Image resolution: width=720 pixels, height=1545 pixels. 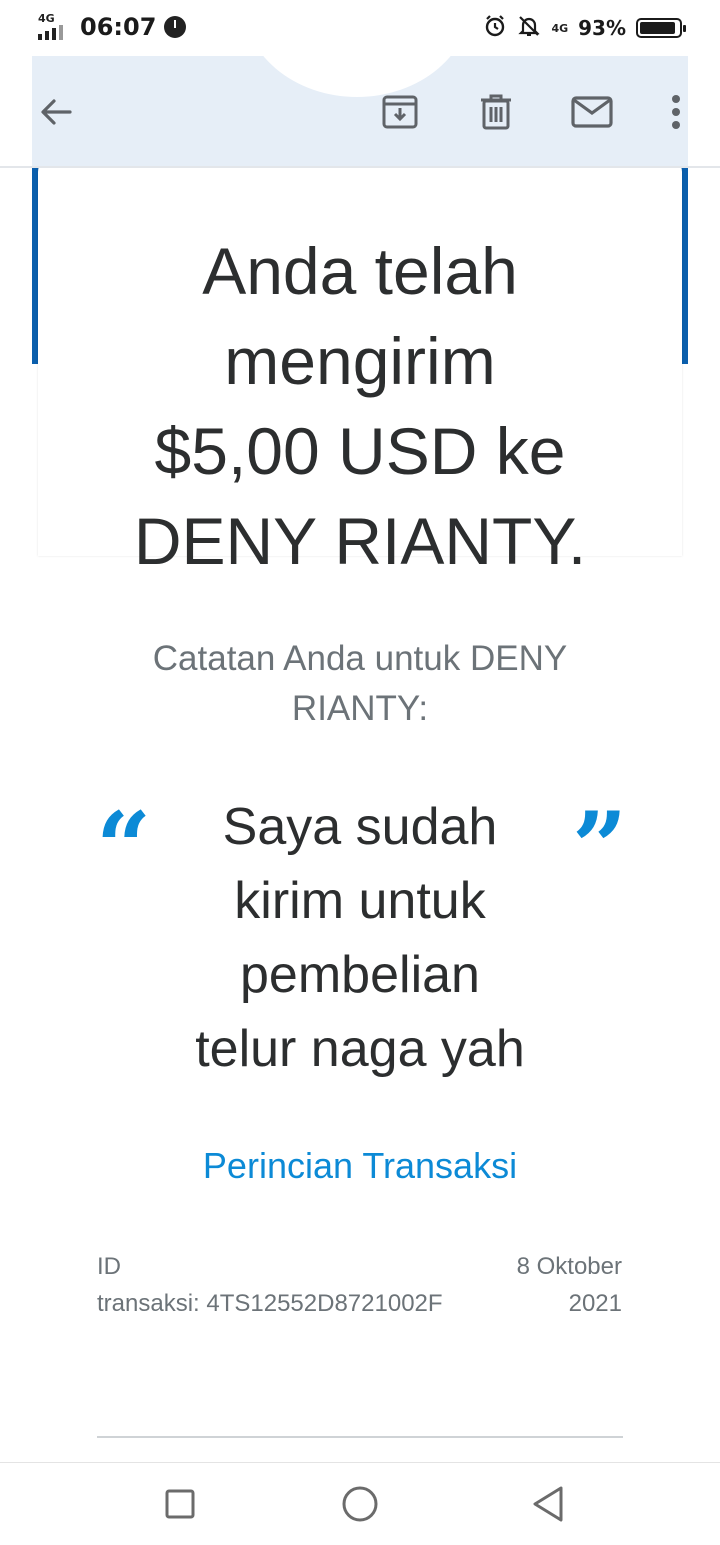 What do you see at coordinates (124, 847) in the screenshot?
I see `open-quote-icon: “` at bounding box center [124, 847].